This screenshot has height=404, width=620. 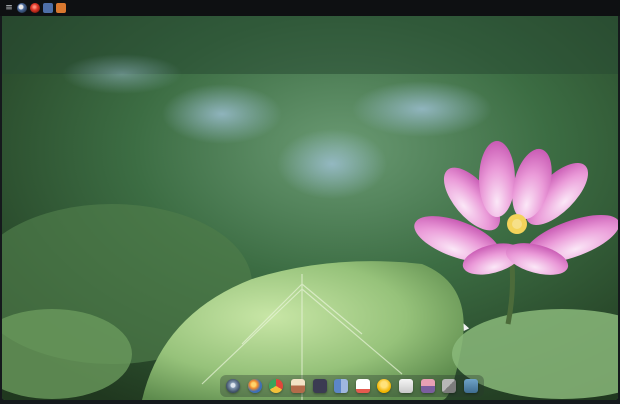 I want to click on firefox-icon, so click(x=254, y=386).